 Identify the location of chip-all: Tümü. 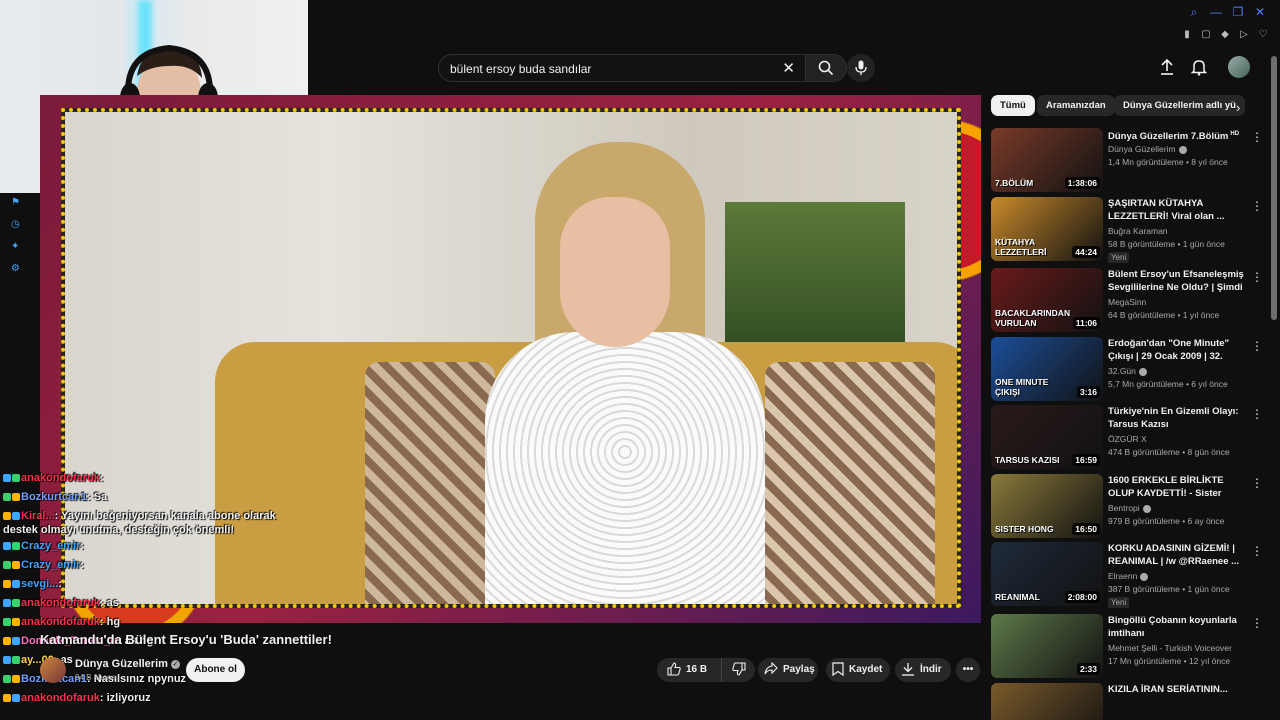
(1013, 105).